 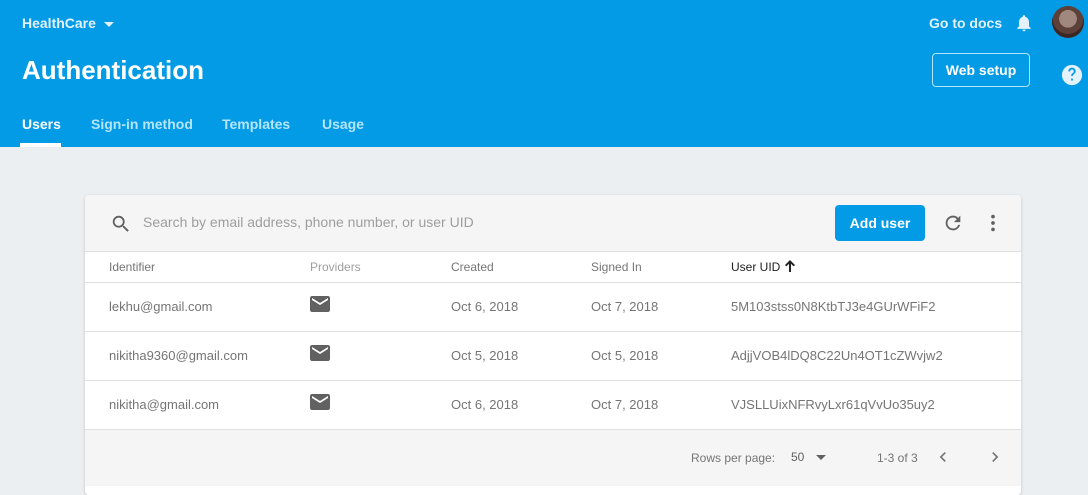 What do you see at coordinates (343, 124) in the screenshot?
I see `tab-usage: Usage` at bounding box center [343, 124].